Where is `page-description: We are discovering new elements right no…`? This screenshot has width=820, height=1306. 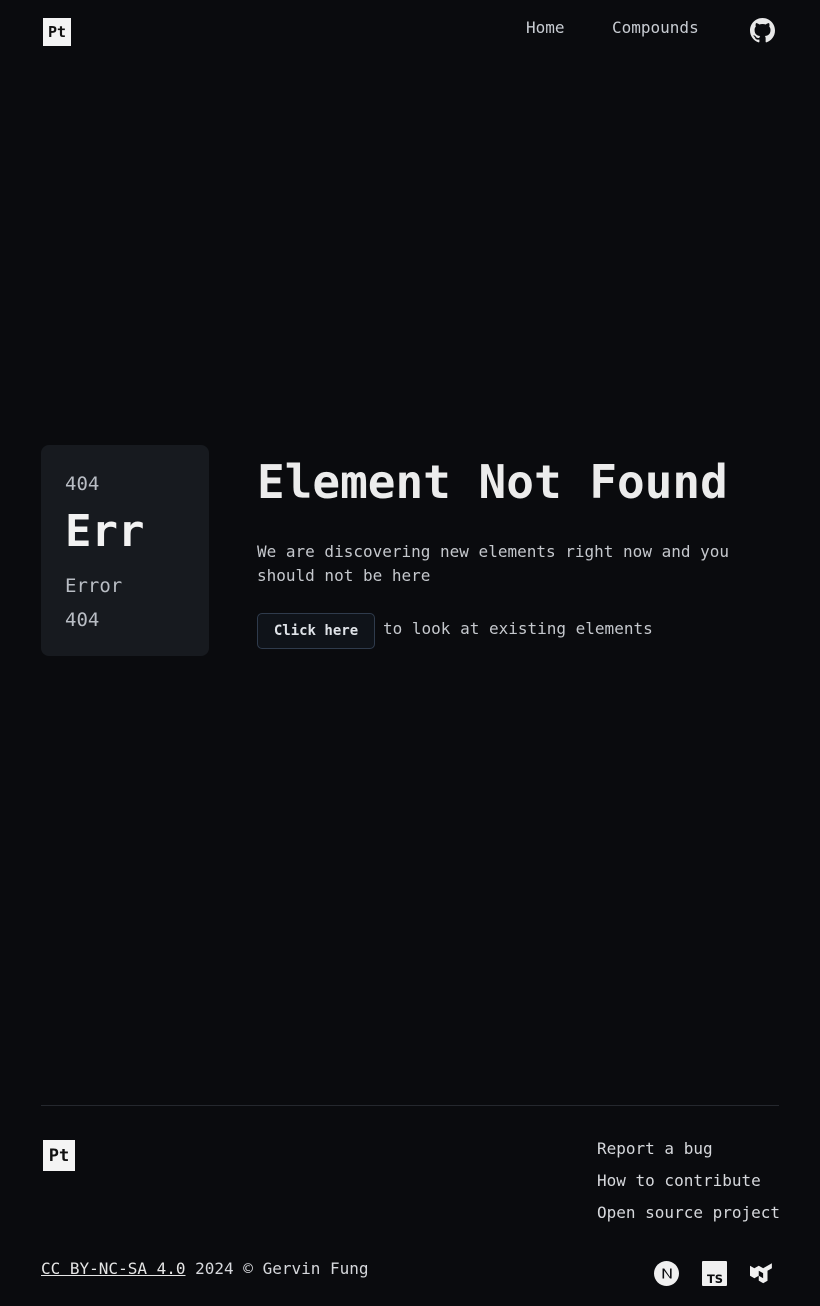 page-description: We are discovering new elements right no… is located at coordinates (493, 563).